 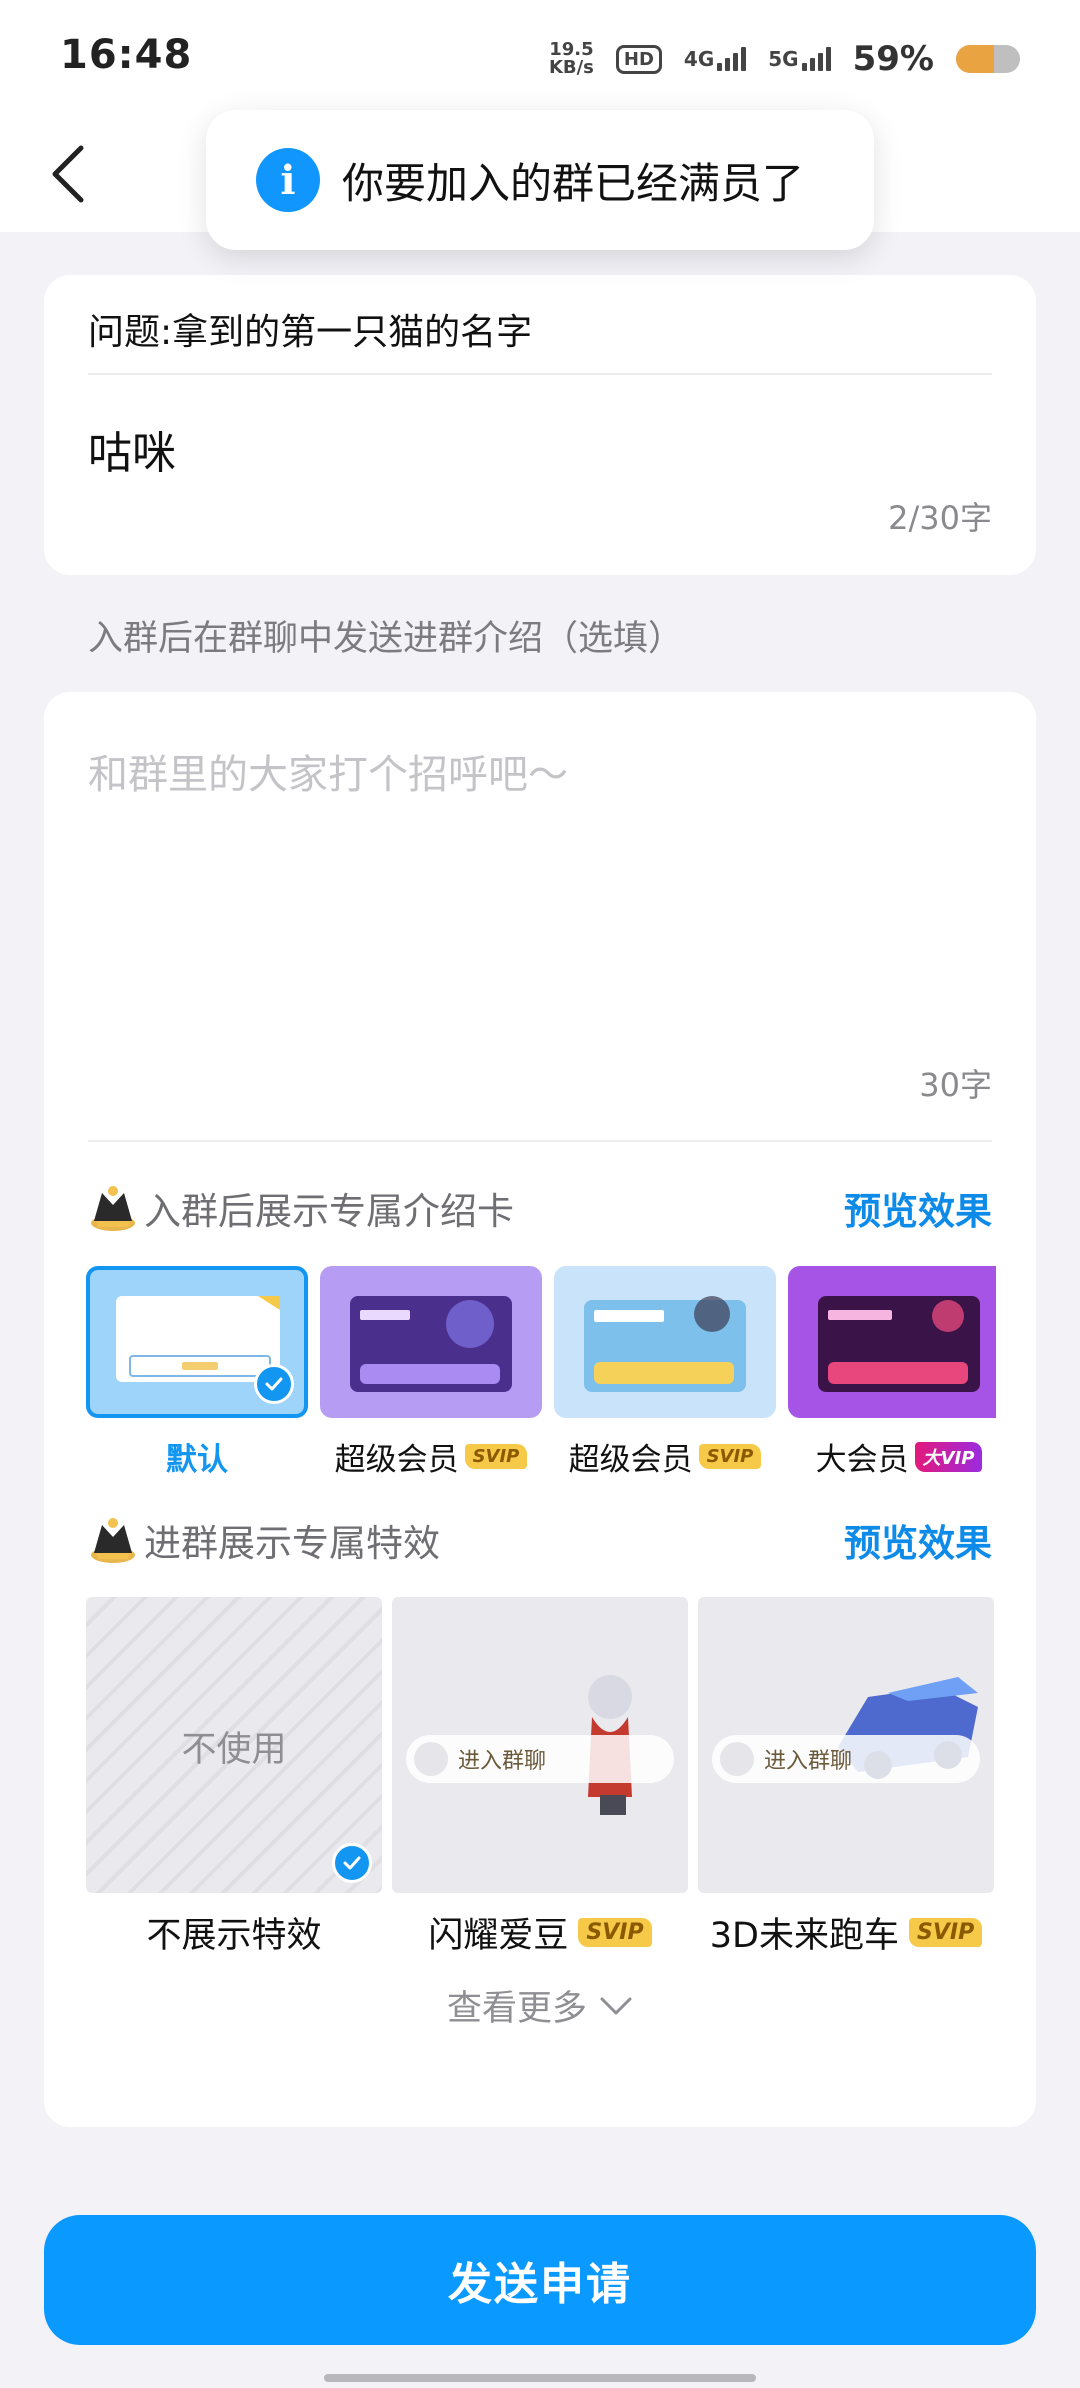 What do you see at coordinates (132, 449) in the screenshot?
I see `answer-input: 咕咪` at bounding box center [132, 449].